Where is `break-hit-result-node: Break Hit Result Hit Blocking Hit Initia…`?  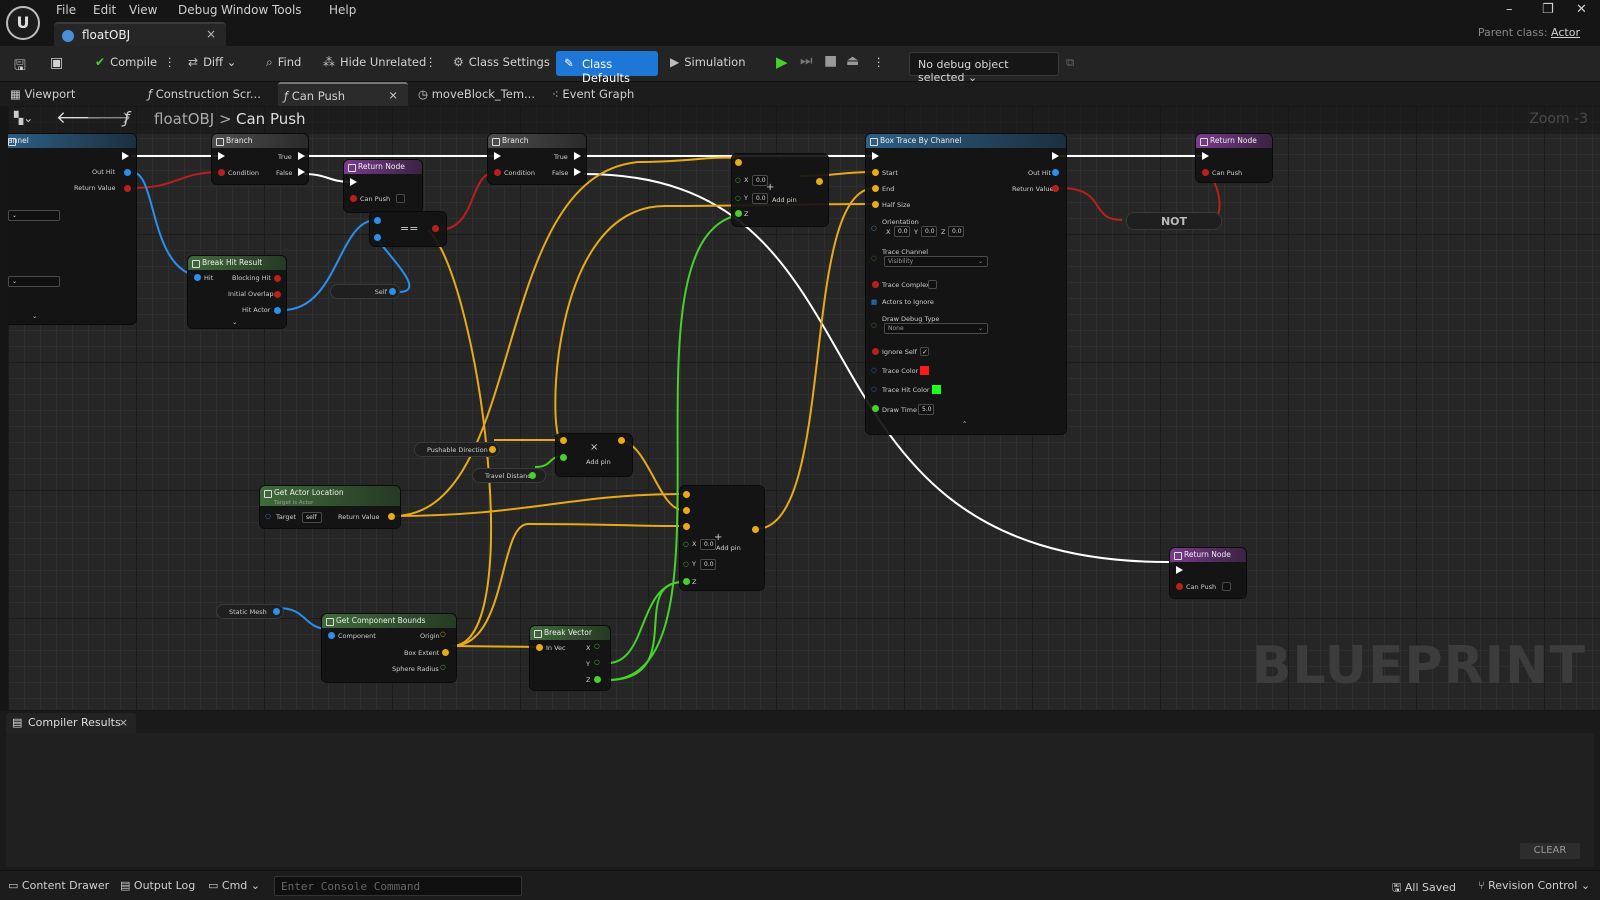 break-hit-result-node: Break Hit Result Hit Blocking Hit Initia… is located at coordinates (237, 292).